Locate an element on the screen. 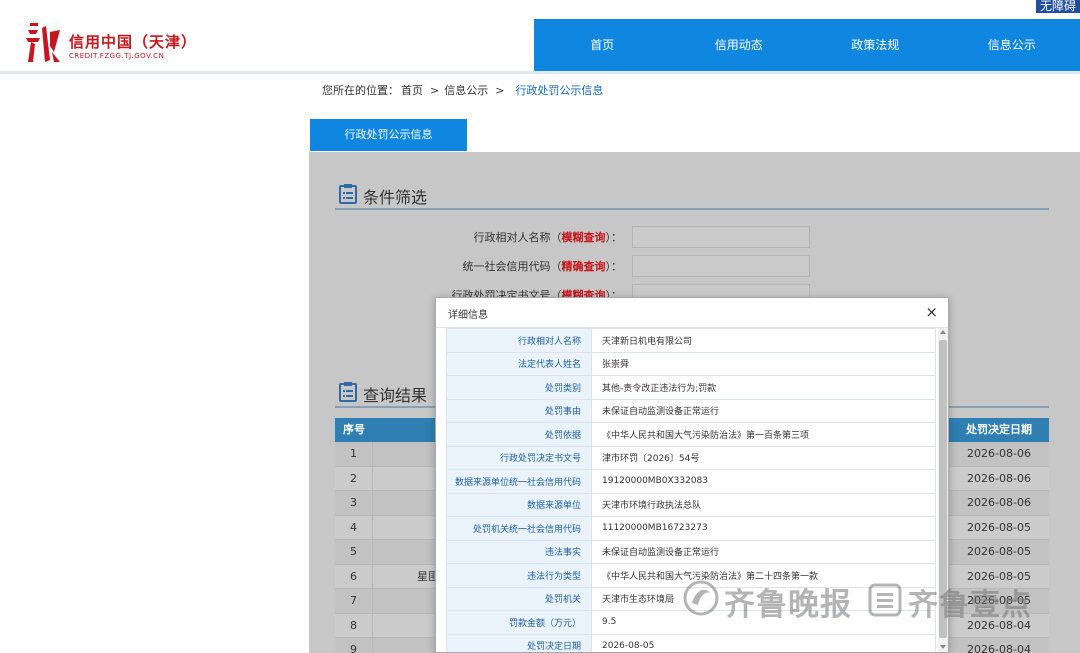 This screenshot has width=1080, height=653. detail-key: 处罚类别 is located at coordinates (519, 387).